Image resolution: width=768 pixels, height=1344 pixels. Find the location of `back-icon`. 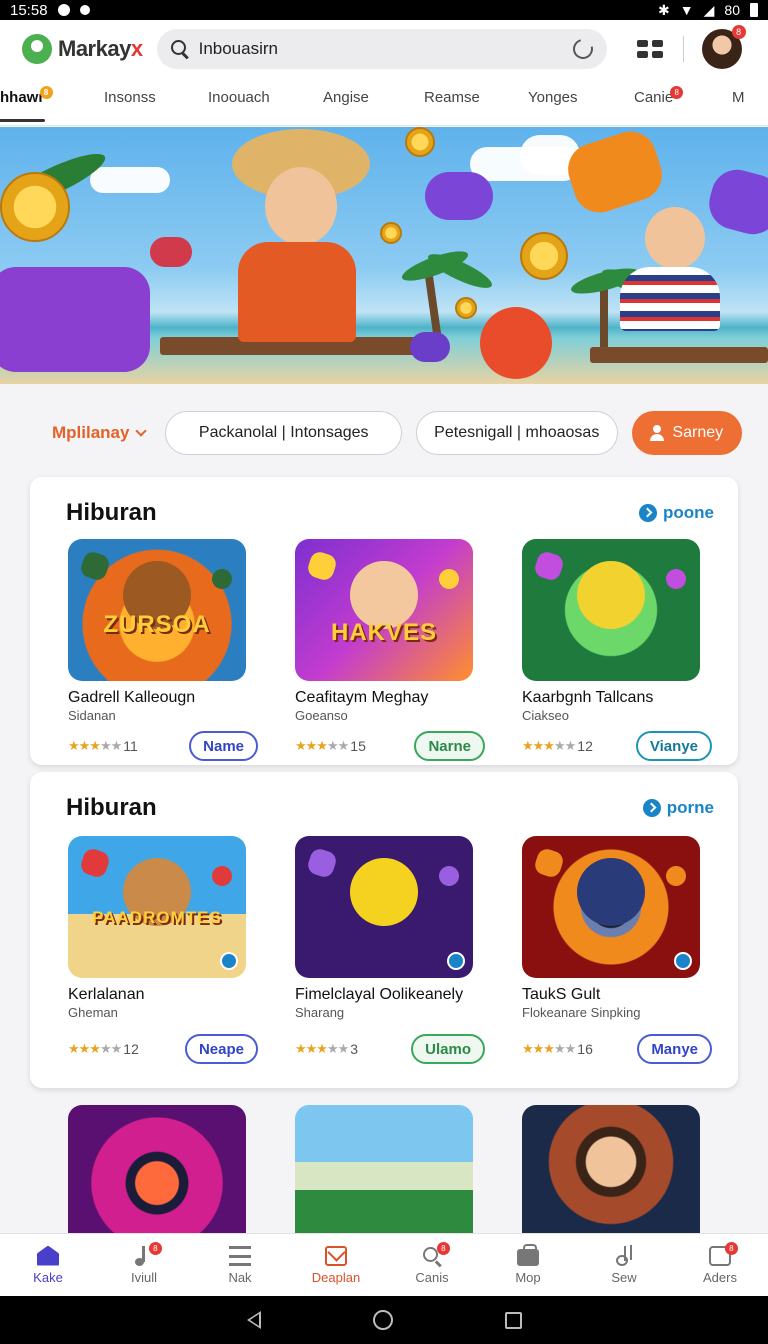

back-icon is located at coordinates (253, 1320).